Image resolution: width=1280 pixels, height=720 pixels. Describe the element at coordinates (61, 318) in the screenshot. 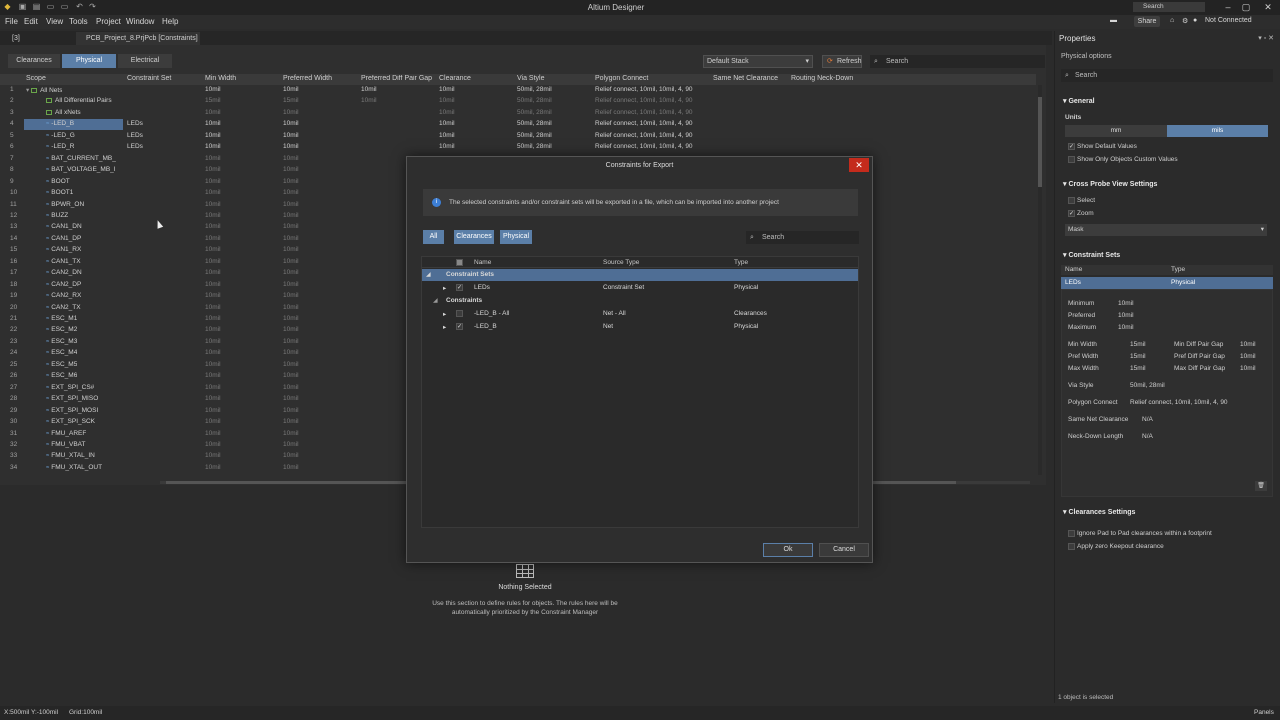

I see `scope-cell: ≈ ESC_M1` at that location.